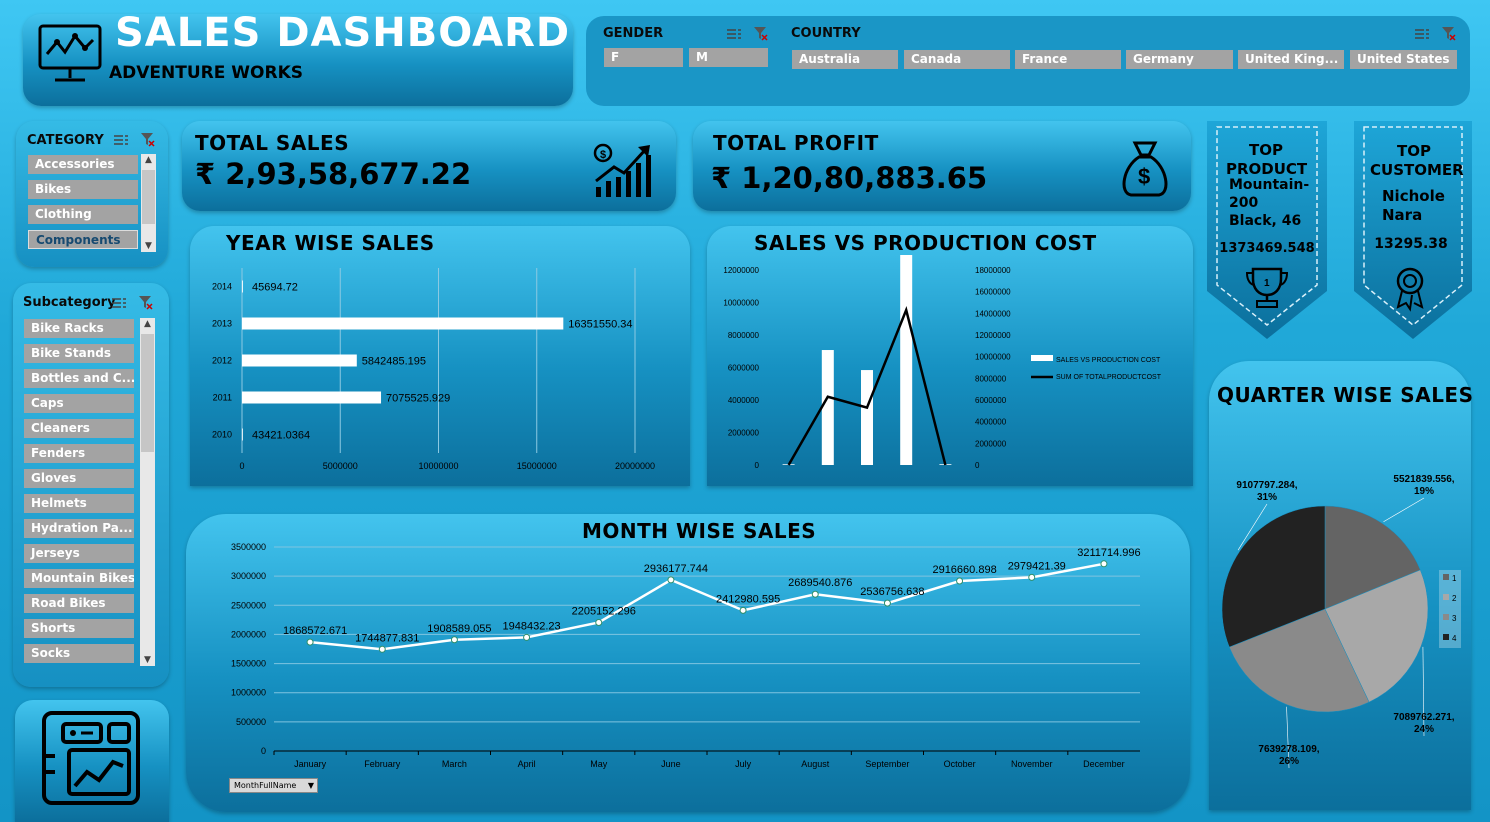 The width and height of the screenshot is (1490, 822). What do you see at coordinates (248, 693) in the screenshot?
I see `y-tick-label: 1000000` at bounding box center [248, 693].